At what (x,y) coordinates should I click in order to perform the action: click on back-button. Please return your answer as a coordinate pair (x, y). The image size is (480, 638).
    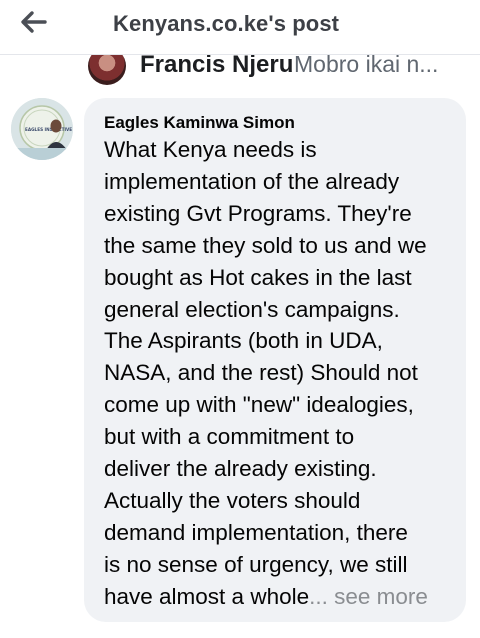
    Looking at the image, I should click on (34, 22).